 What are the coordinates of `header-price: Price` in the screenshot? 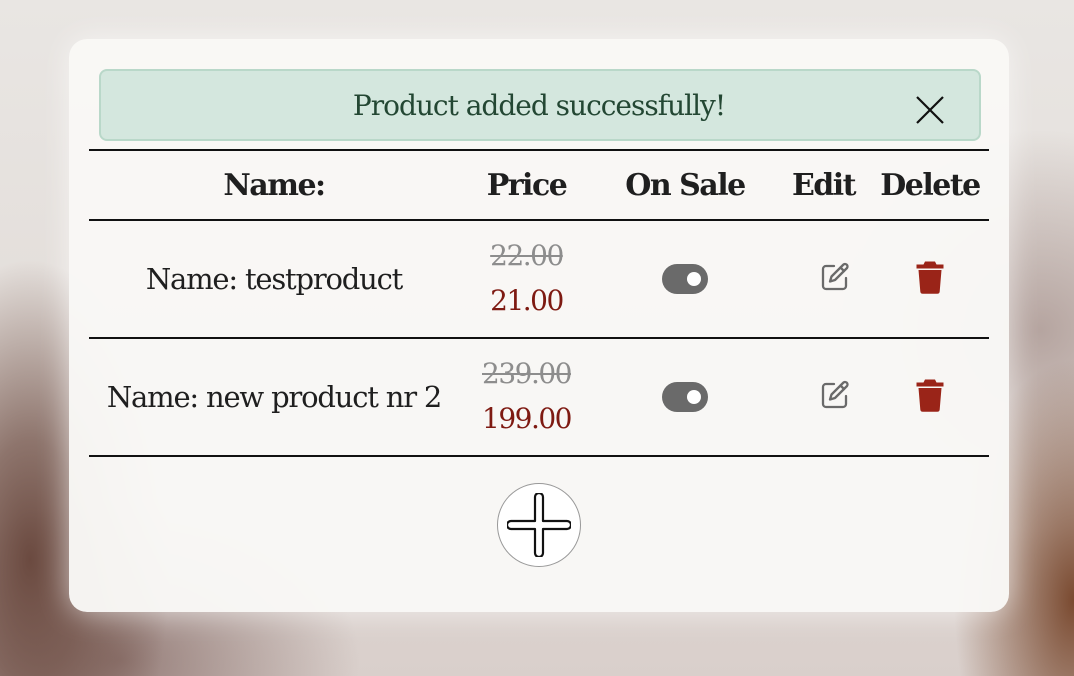 It's located at (527, 185).